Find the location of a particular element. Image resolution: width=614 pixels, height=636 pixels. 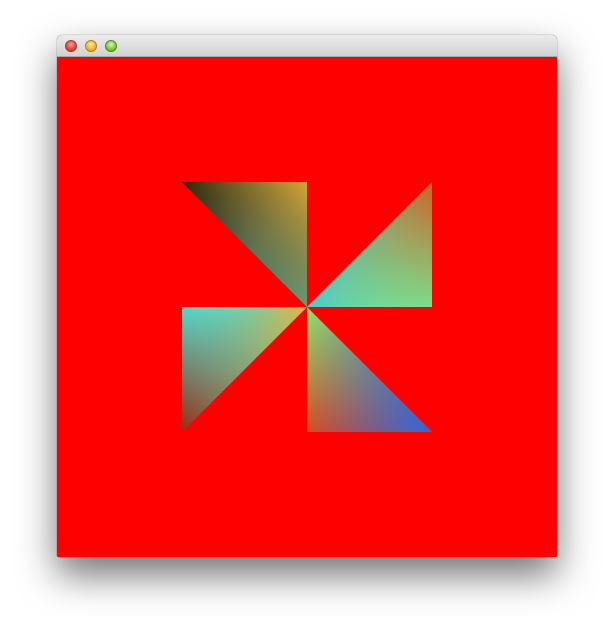

bottom-right-blade is located at coordinates (369, 369).